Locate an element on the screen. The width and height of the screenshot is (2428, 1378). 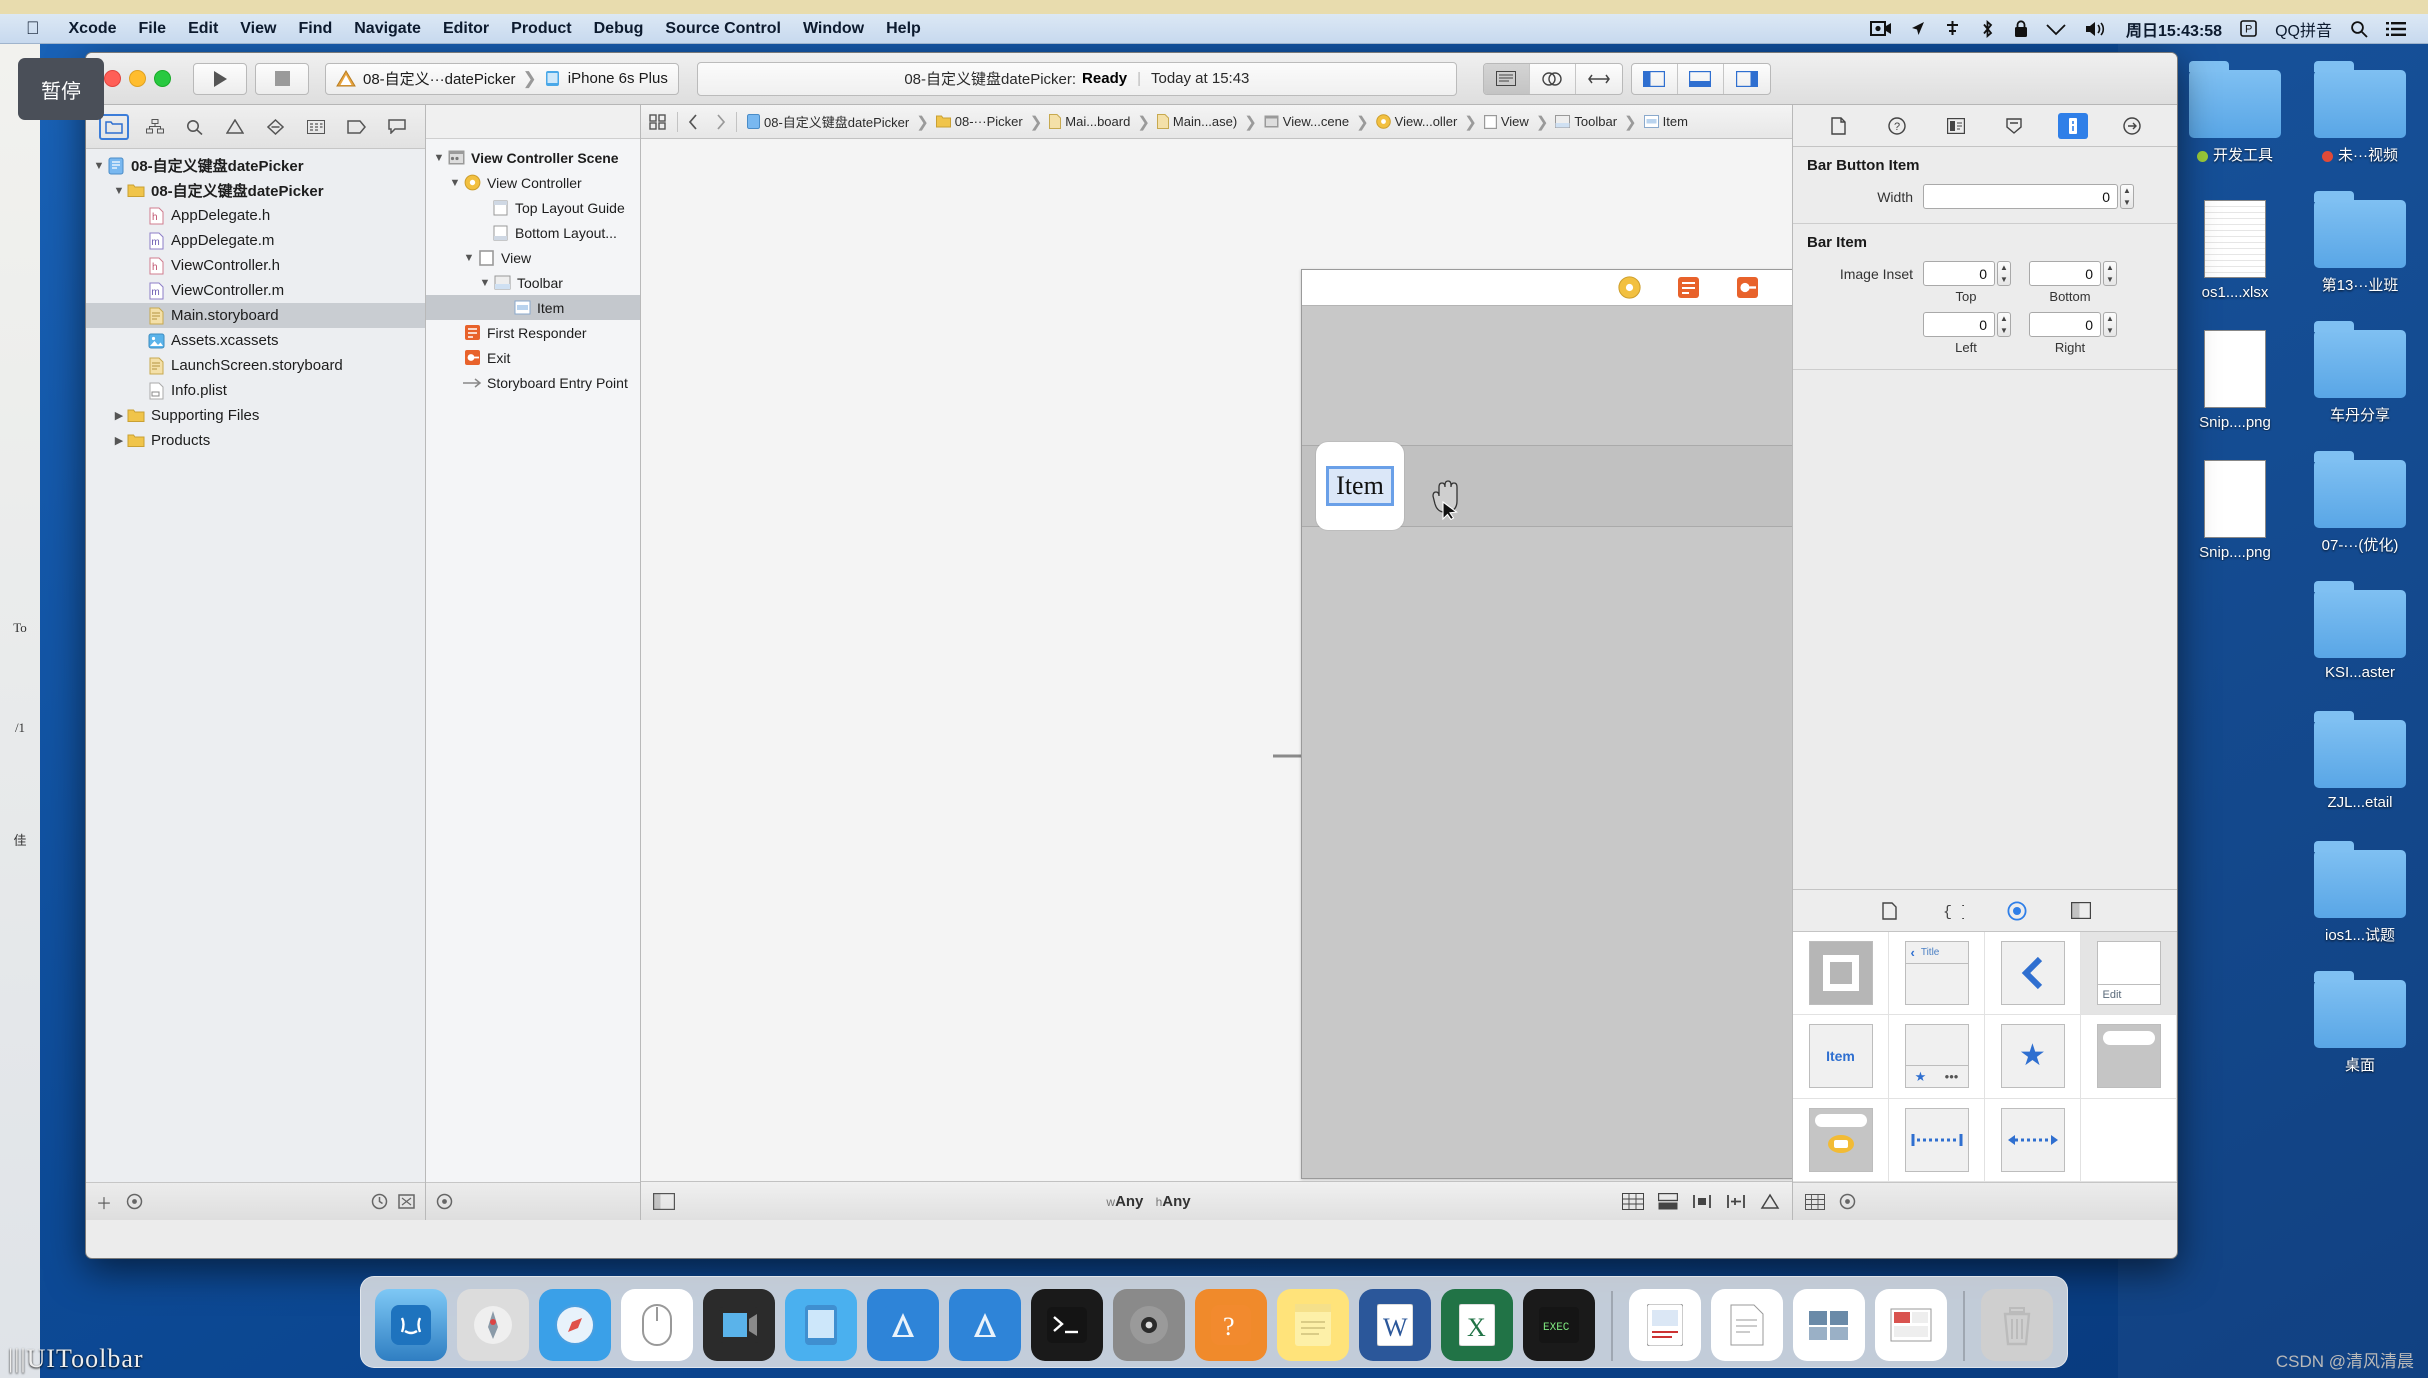
dock-item-system-preferences is located at coordinates (1149, 1325).